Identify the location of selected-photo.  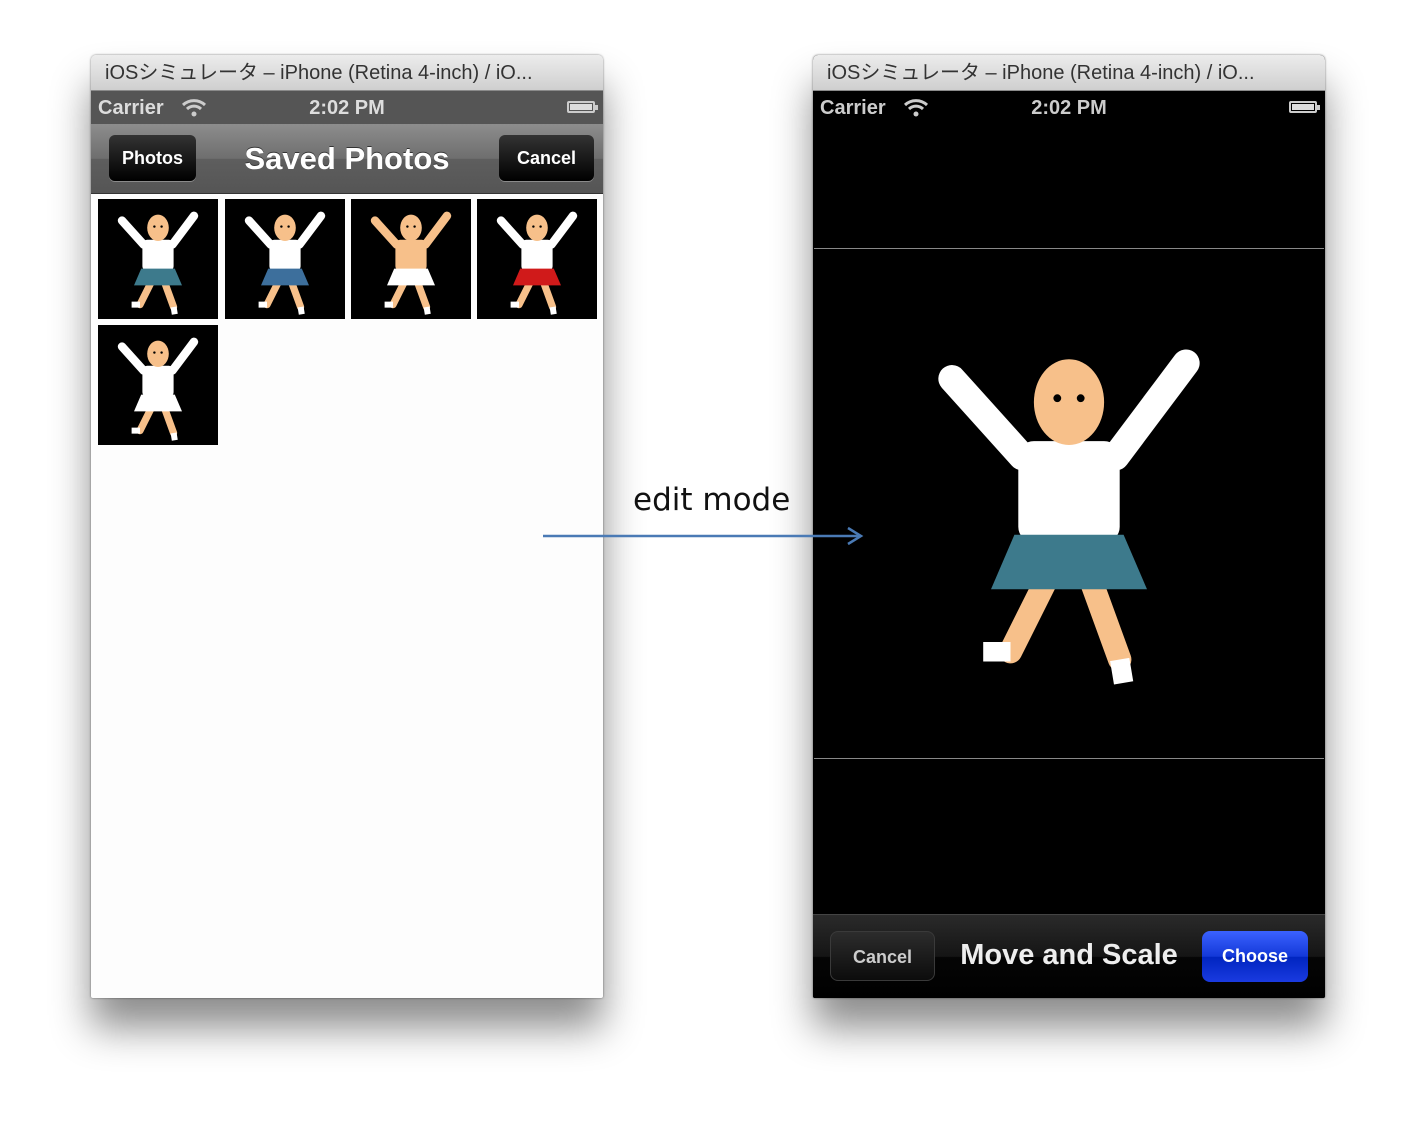
(1069, 503).